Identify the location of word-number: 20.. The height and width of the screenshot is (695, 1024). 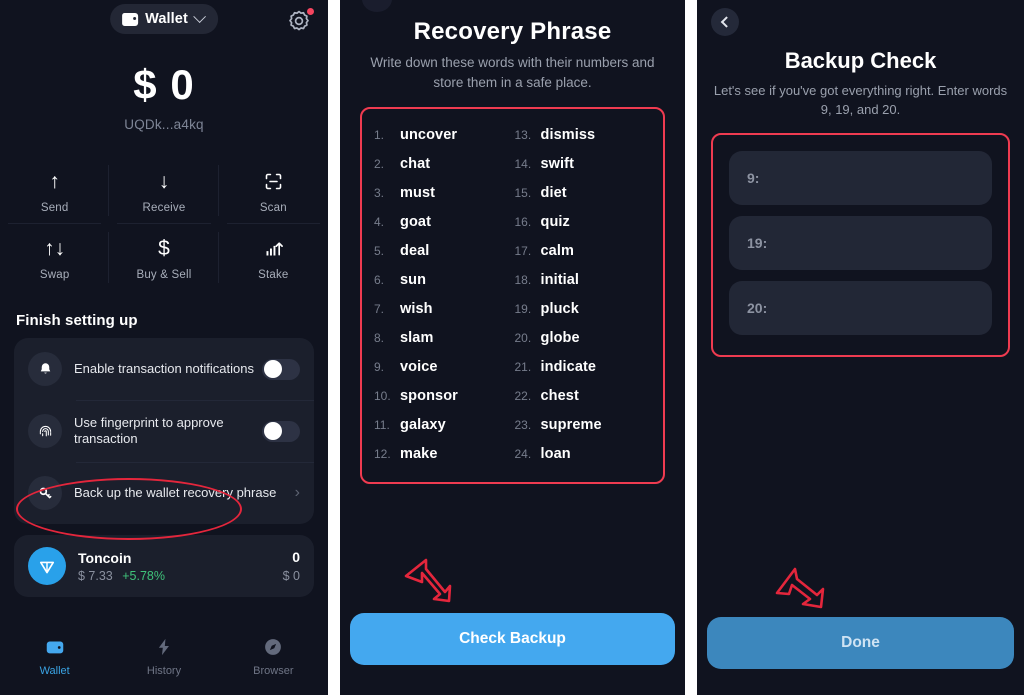
(523, 338).